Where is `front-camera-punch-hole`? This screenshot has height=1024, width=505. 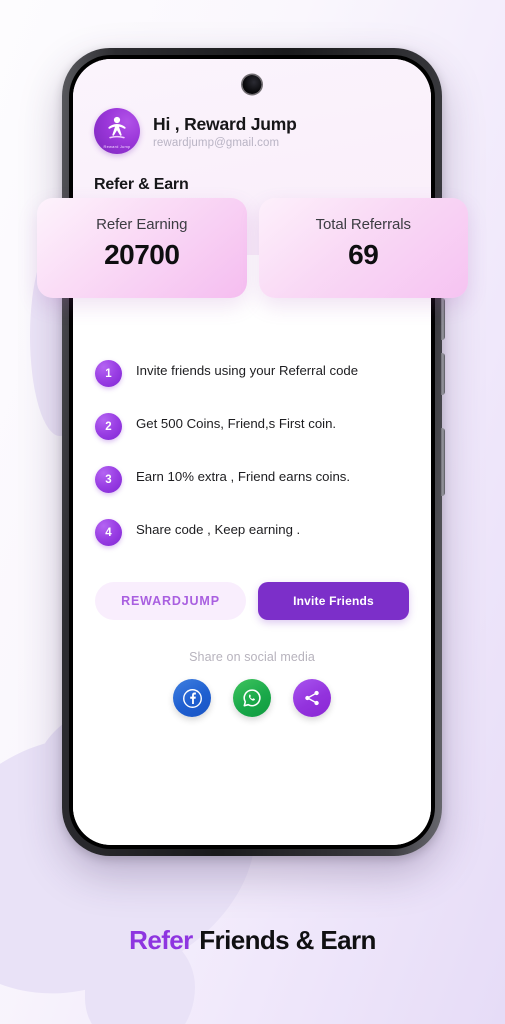 front-camera-punch-hole is located at coordinates (252, 84).